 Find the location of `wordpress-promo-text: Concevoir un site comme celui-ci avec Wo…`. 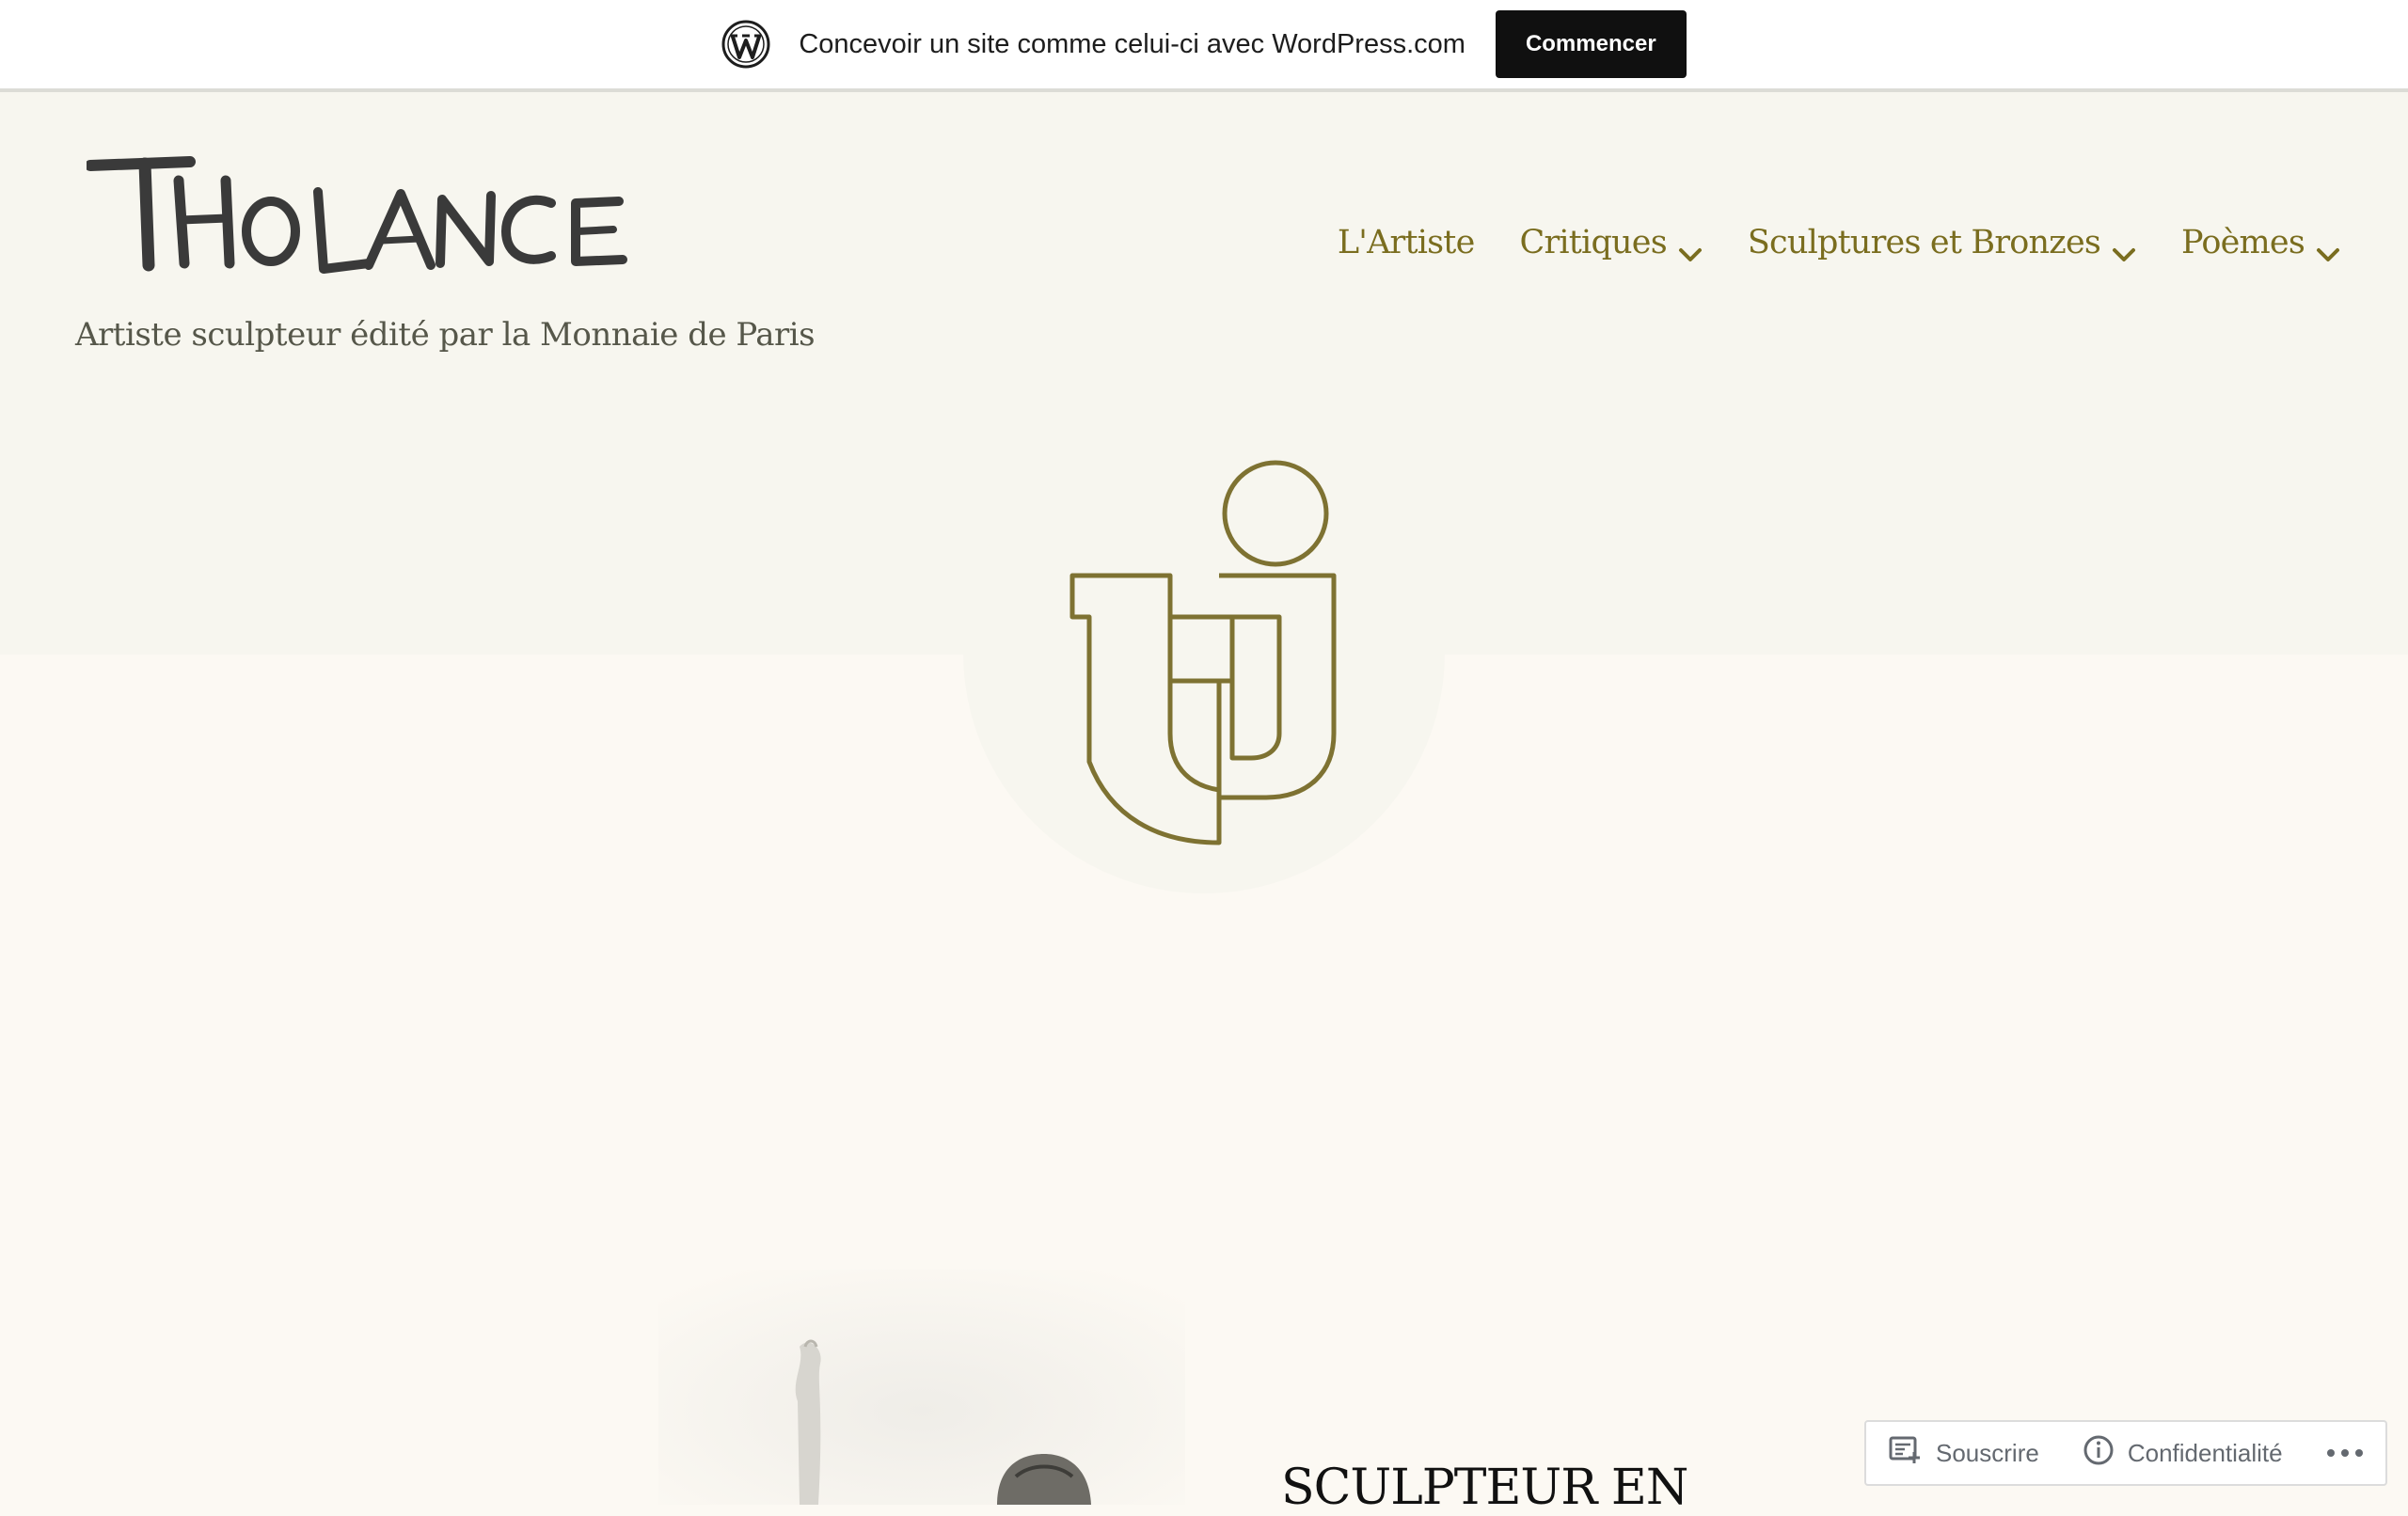

wordpress-promo-text: Concevoir un site comme celui-ci avec Wo… is located at coordinates (1132, 43).